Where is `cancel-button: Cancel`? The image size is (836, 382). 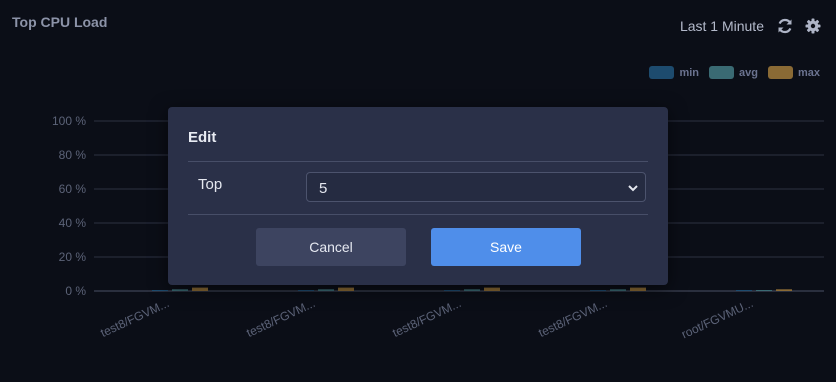 cancel-button: Cancel is located at coordinates (331, 247).